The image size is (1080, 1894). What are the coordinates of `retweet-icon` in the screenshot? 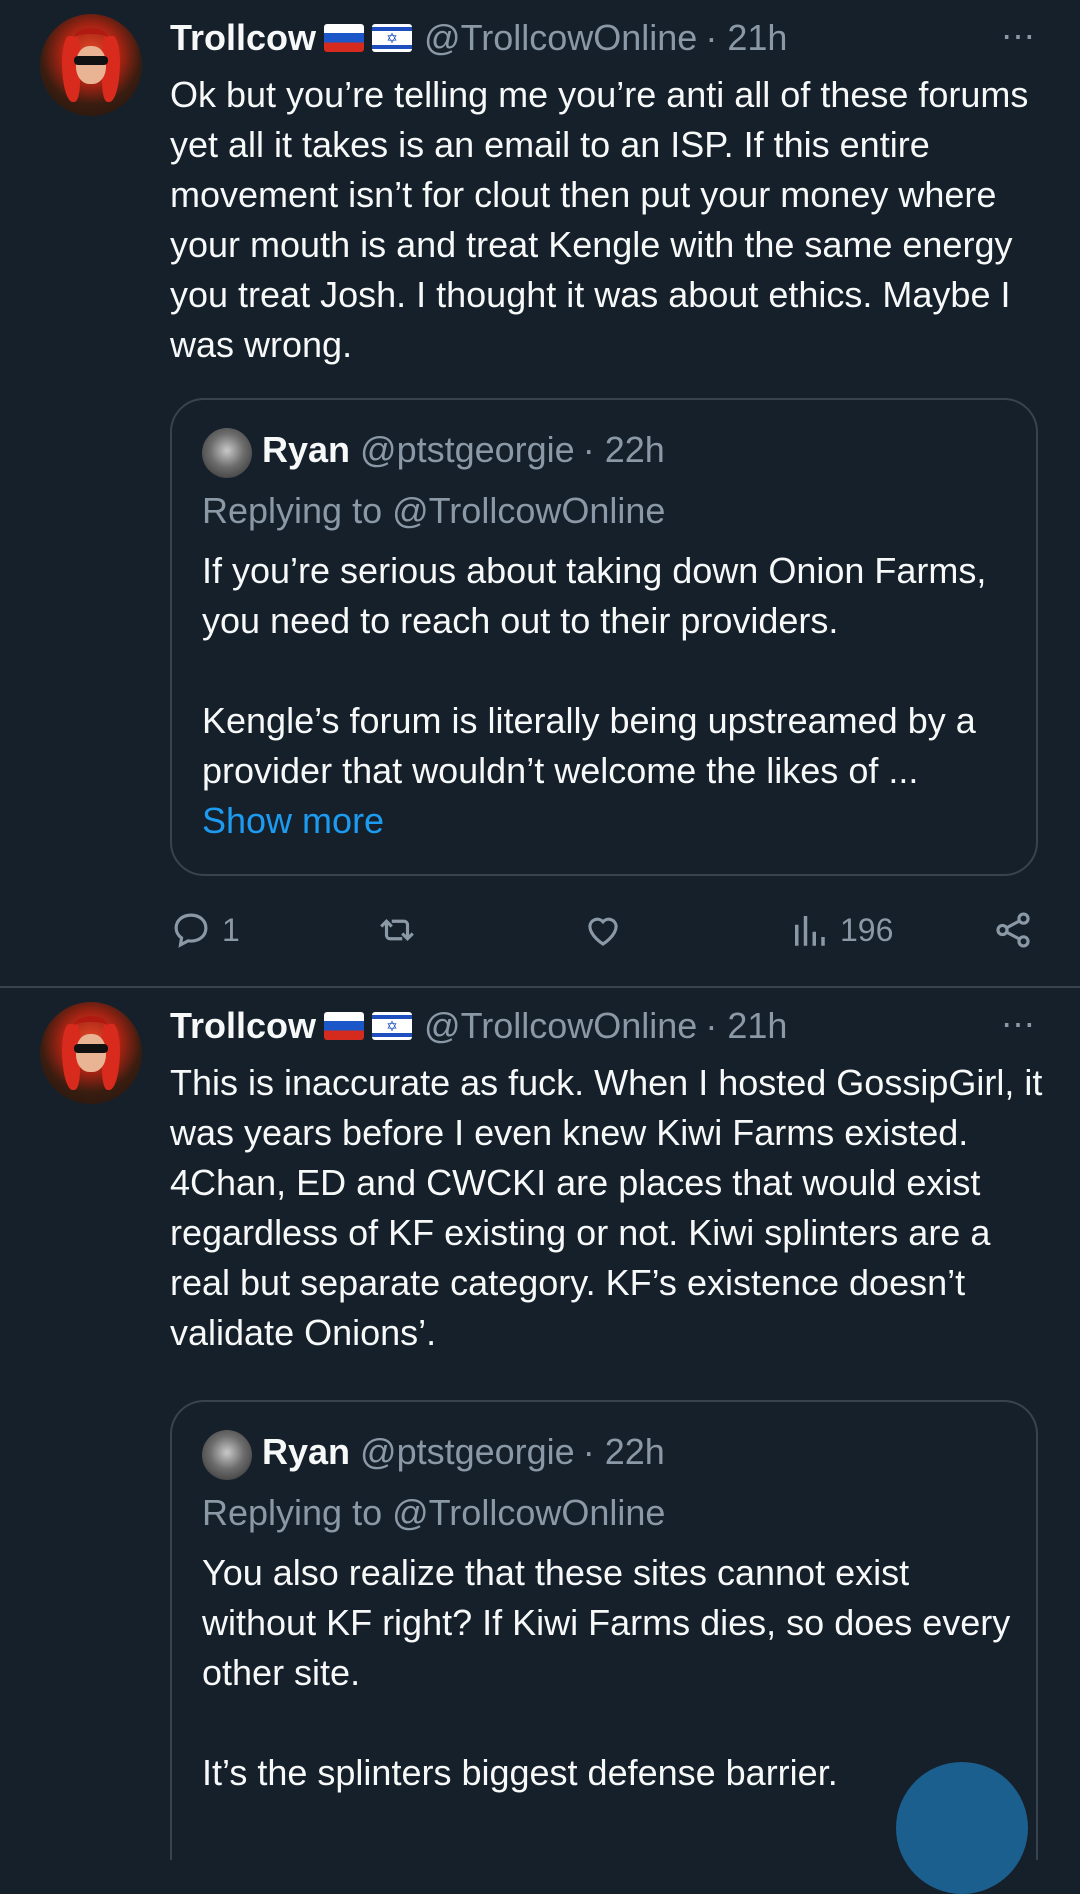 It's located at (397, 930).